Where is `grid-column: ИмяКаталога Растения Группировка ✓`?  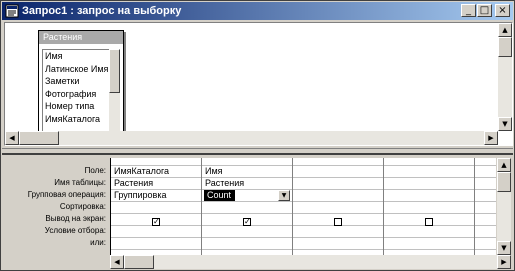
grid-column: ИмяКаталога Растения Группировка ✓ is located at coordinates (156, 206).